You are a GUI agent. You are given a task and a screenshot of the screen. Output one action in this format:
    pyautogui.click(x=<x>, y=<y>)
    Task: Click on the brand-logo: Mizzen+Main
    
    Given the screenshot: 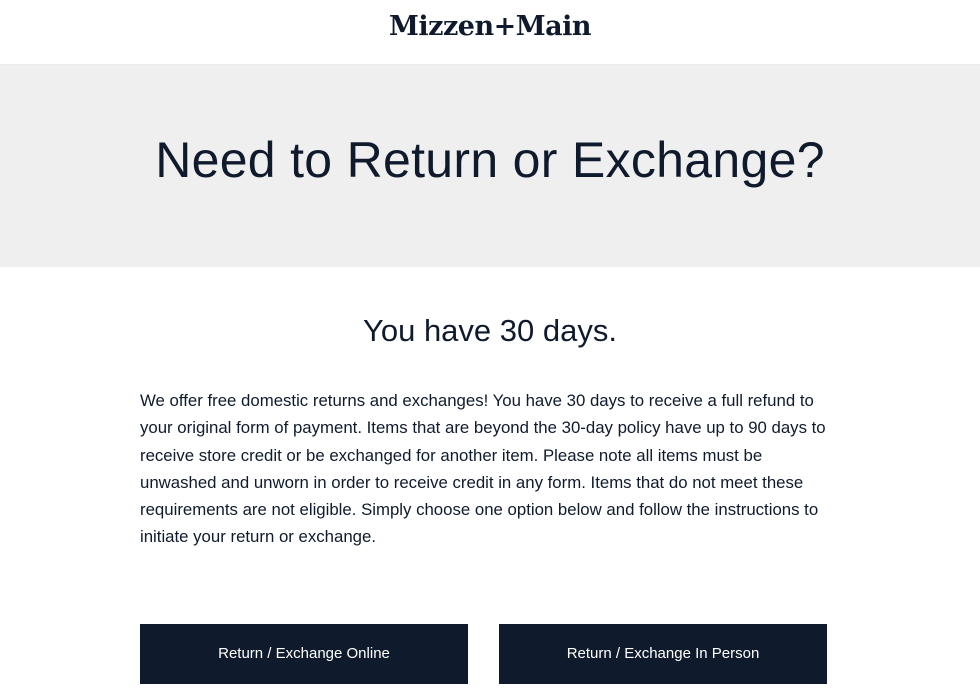 What is the action you would take?
    pyautogui.click(x=490, y=26)
    